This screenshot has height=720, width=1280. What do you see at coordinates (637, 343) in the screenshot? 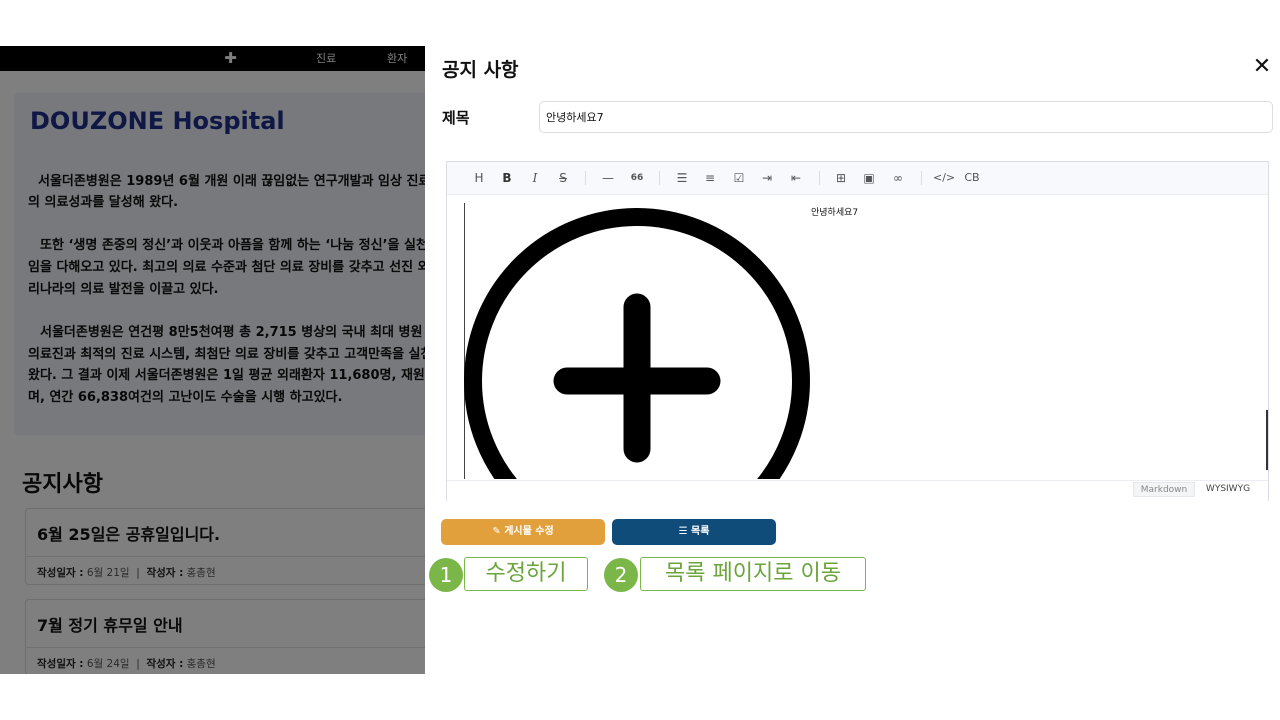
I see `plus-circle-icon` at bounding box center [637, 343].